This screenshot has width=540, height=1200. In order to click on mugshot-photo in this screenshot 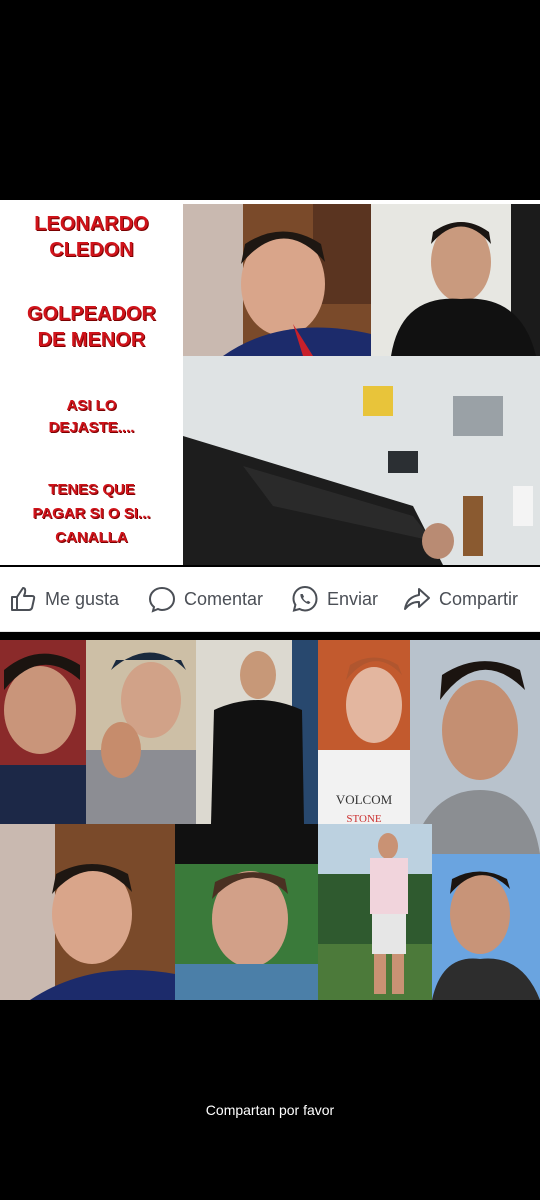, I will do `click(455, 280)`.